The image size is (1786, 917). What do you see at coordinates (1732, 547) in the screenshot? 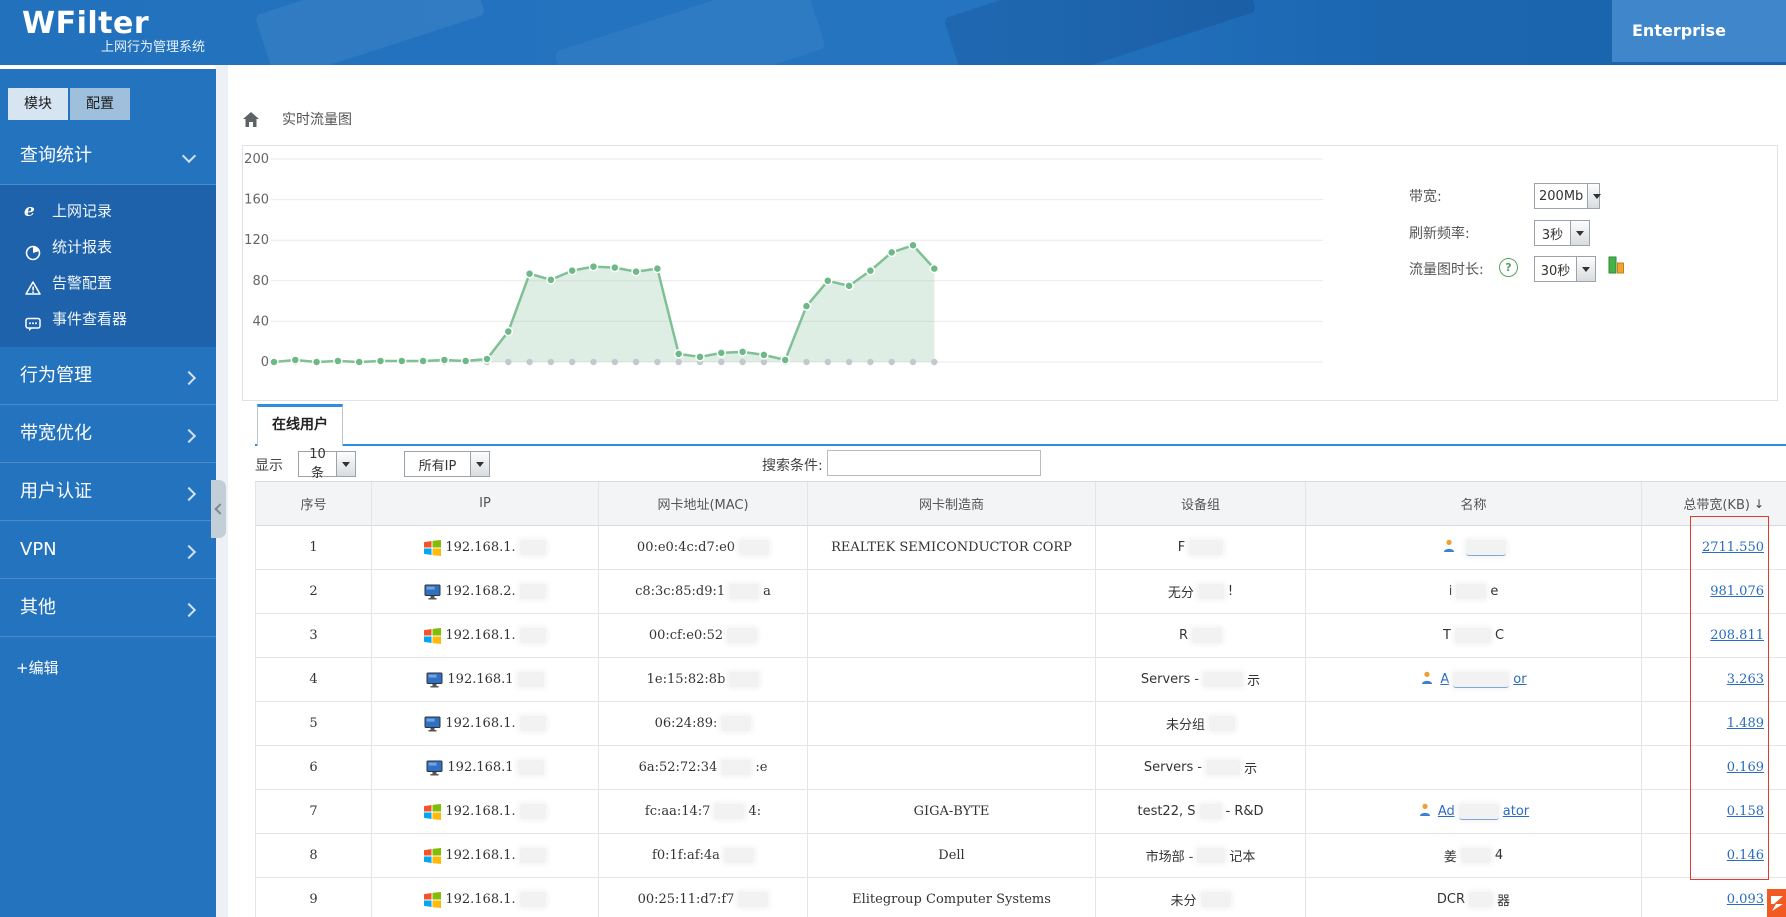
I see `bandwidth-link: 2711.550` at bounding box center [1732, 547].